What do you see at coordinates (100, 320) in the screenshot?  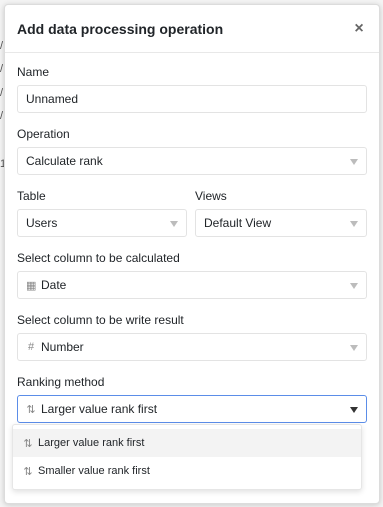 I see `result-column-label: Select column to be write result` at bounding box center [100, 320].